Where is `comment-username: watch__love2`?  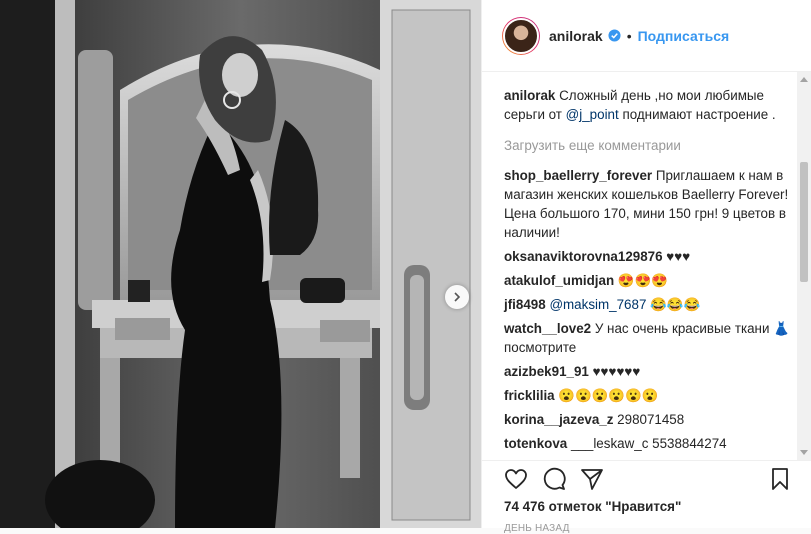 comment-username: watch__love2 is located at coordinates (547, 328).